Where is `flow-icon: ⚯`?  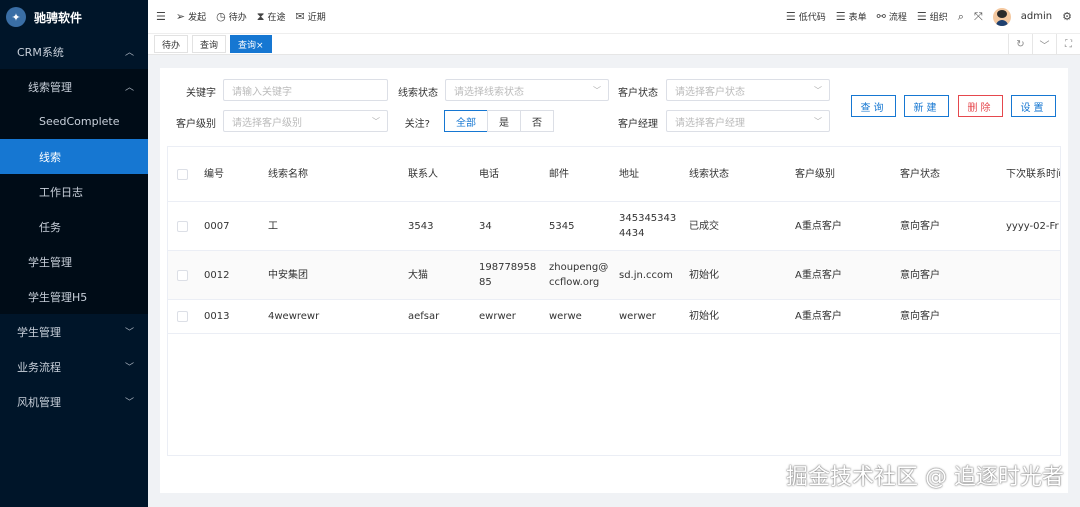 flow-icon: ⚯ is located at coordinates (881, 16).